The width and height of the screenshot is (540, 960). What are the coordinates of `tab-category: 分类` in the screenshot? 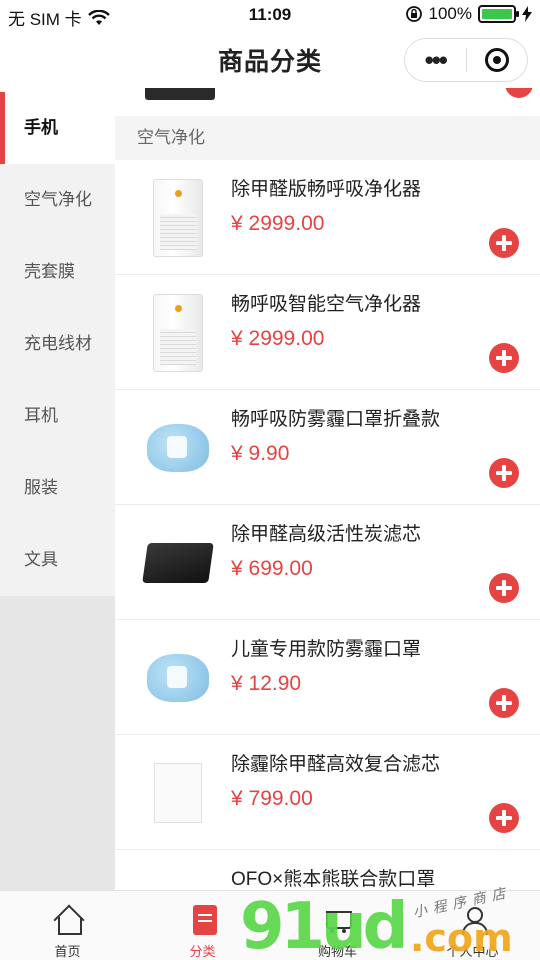 It's located at (202, 925).